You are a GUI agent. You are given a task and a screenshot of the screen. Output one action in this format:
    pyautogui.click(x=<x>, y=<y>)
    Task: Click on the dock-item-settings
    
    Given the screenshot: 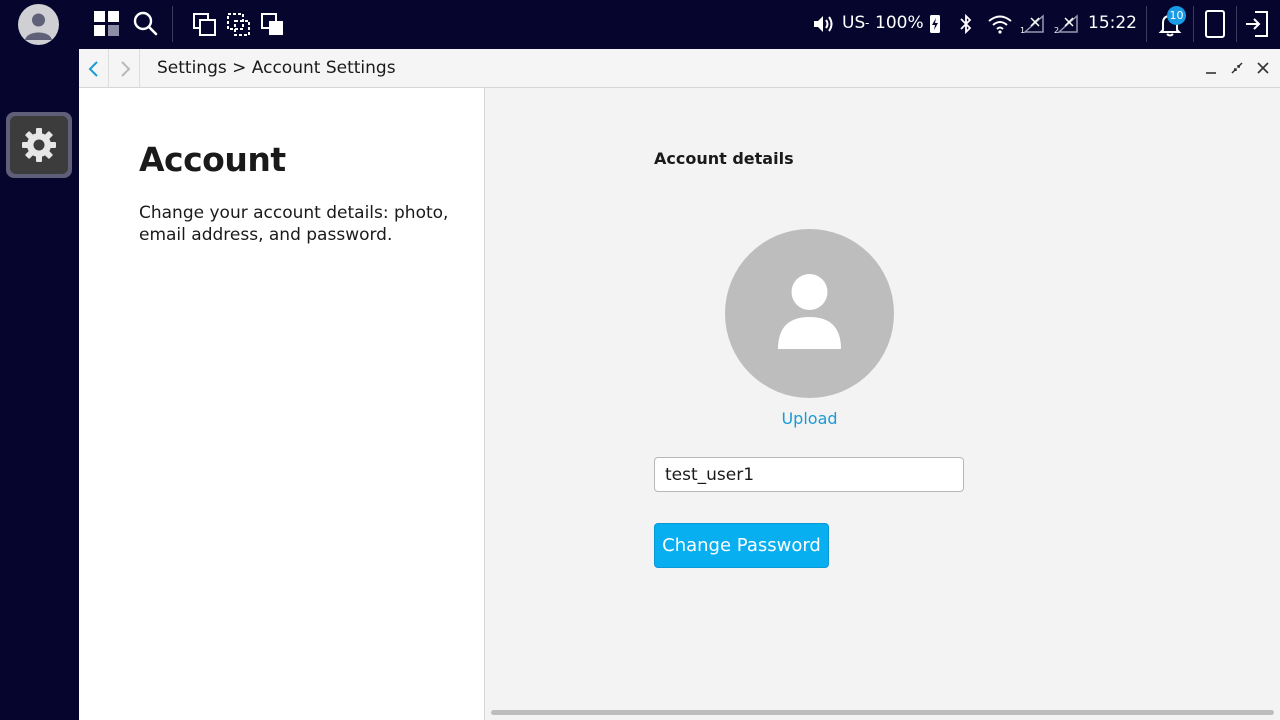 What is the action you would take?
    pyautogui.click(x=39, y=145)
    